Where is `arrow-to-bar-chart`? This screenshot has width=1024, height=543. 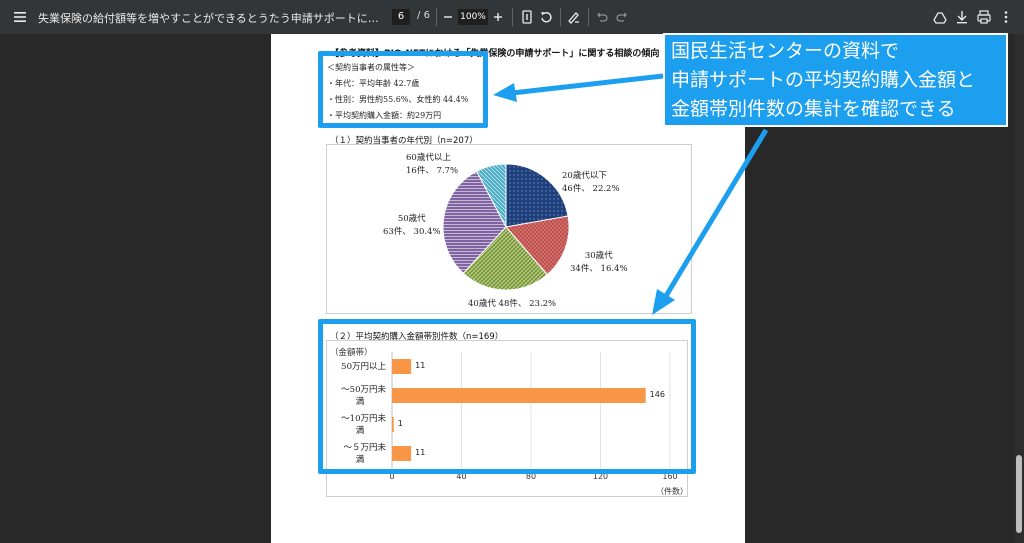 arrow-to-bar-chart is located at coordinates (710, 221).